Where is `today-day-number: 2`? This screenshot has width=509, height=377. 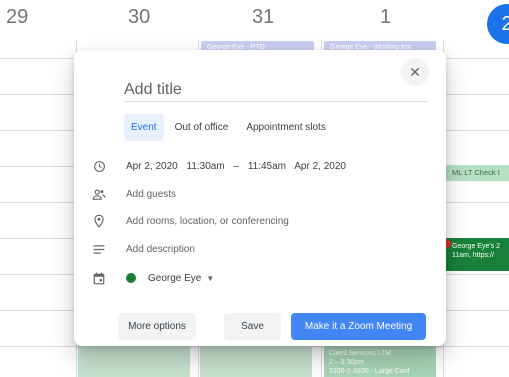 today-day-number: 2 is located at coordinates (498, 24).